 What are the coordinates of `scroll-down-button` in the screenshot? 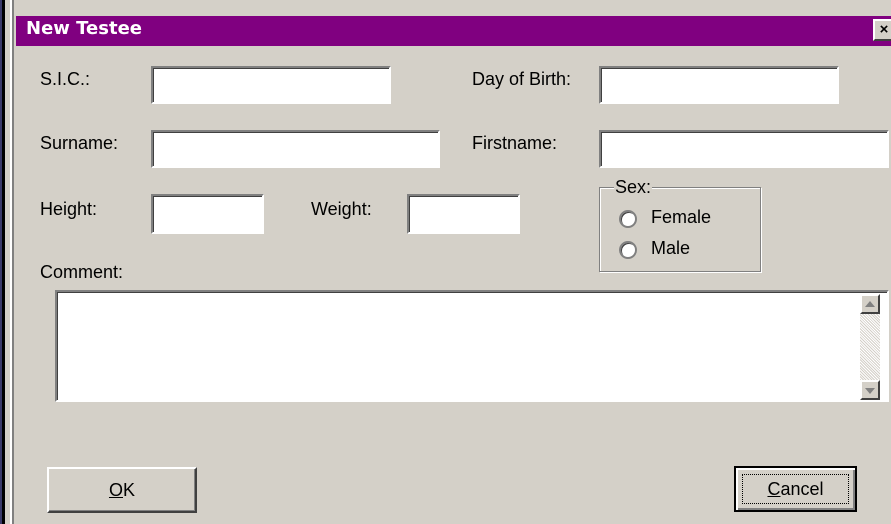 It's located at (870, 390).